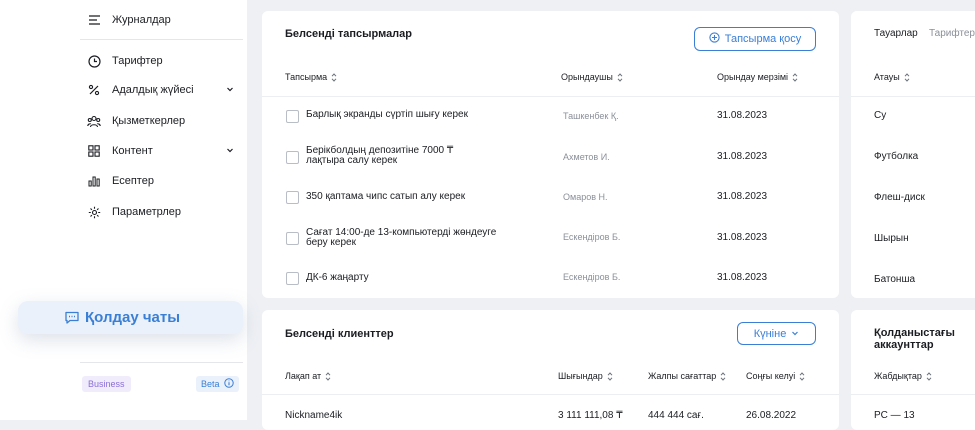 This screenshot has width=975, height=430. What do you see at coordinates (228, 384) in the screenshot?
I see `info-icon` at bounding box center [228, 384].